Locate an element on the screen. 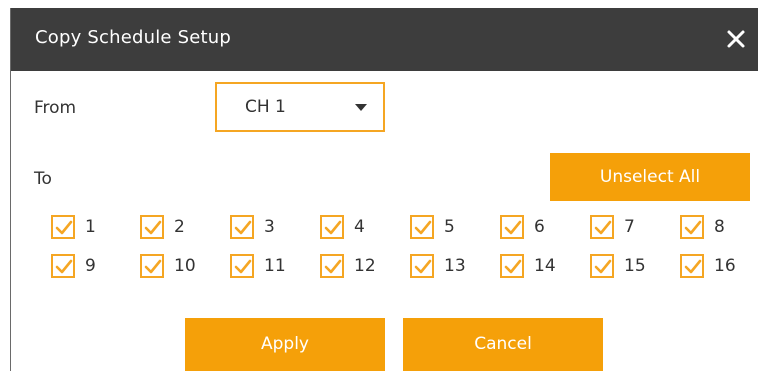 Image resolution: width=758 pixels, height=371 pixels. channel-label: 7 is located at coordinates (629, 227).